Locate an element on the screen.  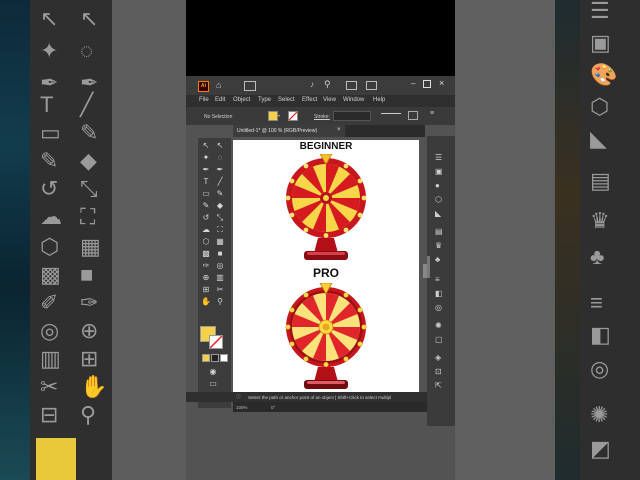
bell-icon: ♪ is located at coordinates (312, 84).